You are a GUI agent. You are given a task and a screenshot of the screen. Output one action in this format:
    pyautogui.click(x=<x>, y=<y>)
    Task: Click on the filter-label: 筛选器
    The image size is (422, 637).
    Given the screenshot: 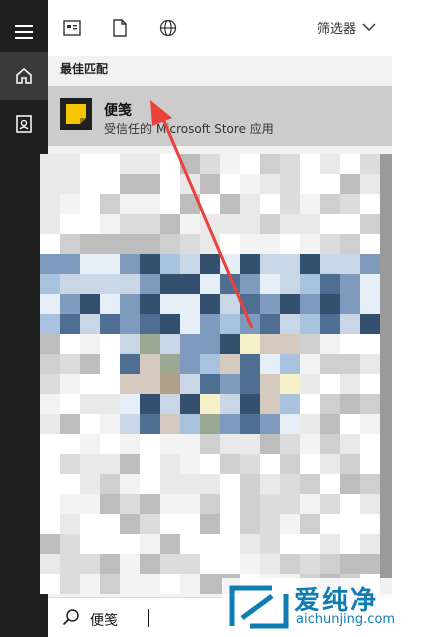 What is the action you would take?
    pyautogui.click(x=336, y=29)
    